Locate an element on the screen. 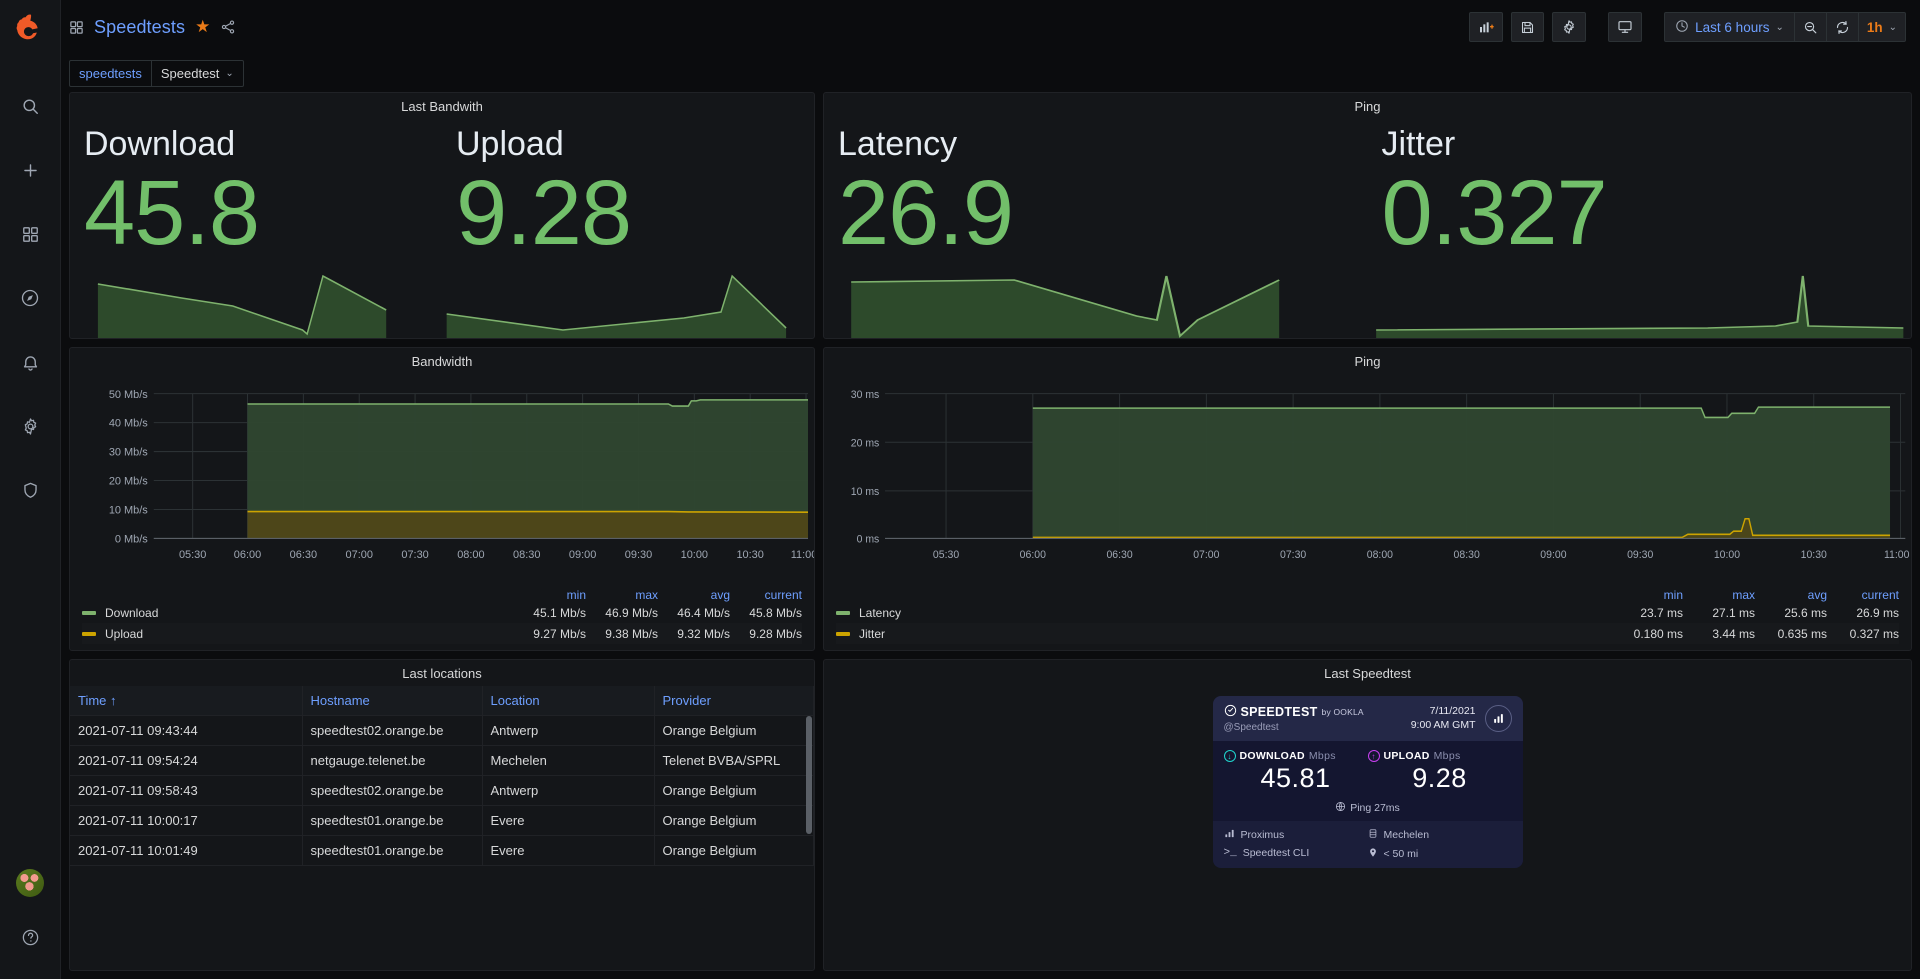 The height and width of the screenshot is (979, 1920). table-header-row: Time ↑ Hostname Location Provider is located at coordinates (442, 701).